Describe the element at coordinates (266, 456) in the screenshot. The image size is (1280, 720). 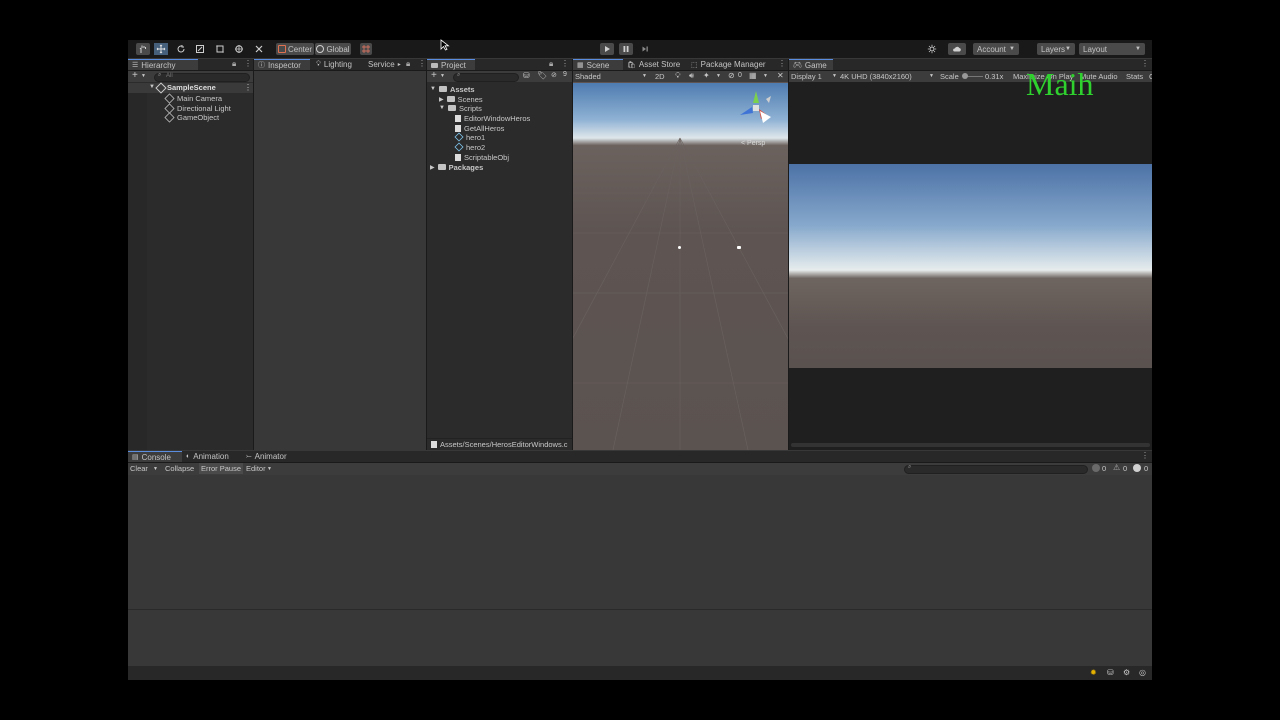
I see `tab-animator: ⤚ Animator` at that location.